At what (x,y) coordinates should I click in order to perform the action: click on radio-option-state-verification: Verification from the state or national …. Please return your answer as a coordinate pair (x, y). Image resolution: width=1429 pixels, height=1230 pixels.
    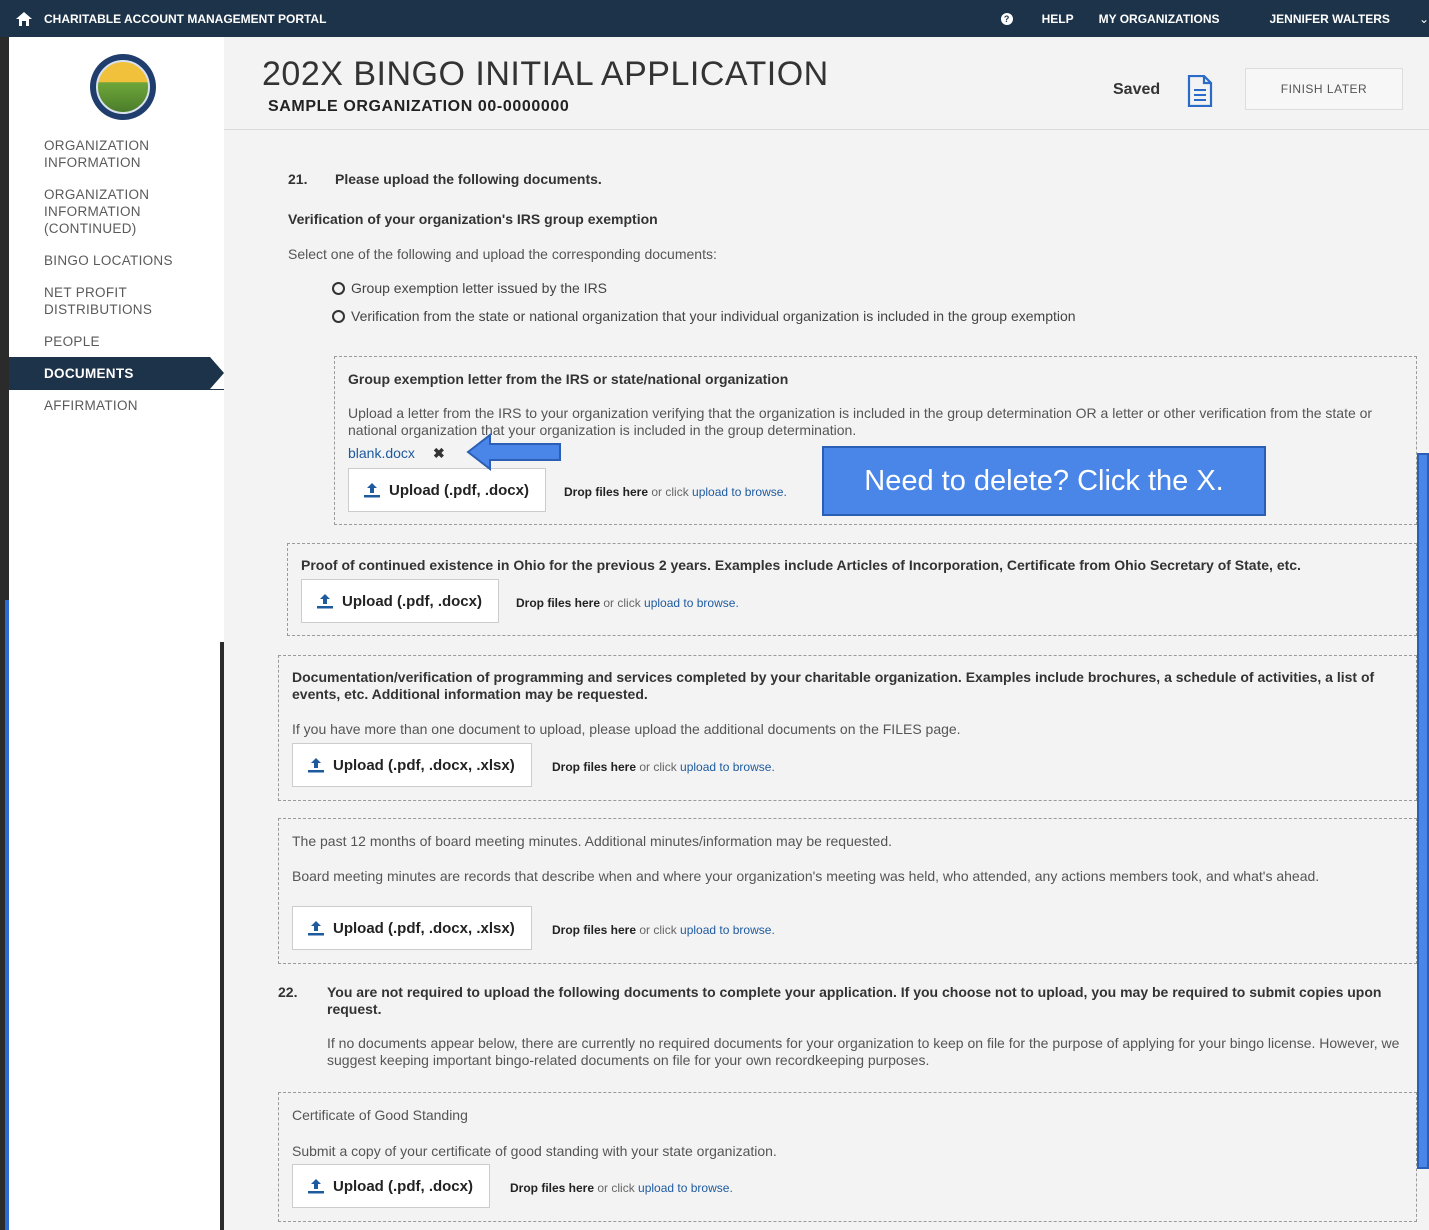
    Looking at the image, I should click on (704, 316).